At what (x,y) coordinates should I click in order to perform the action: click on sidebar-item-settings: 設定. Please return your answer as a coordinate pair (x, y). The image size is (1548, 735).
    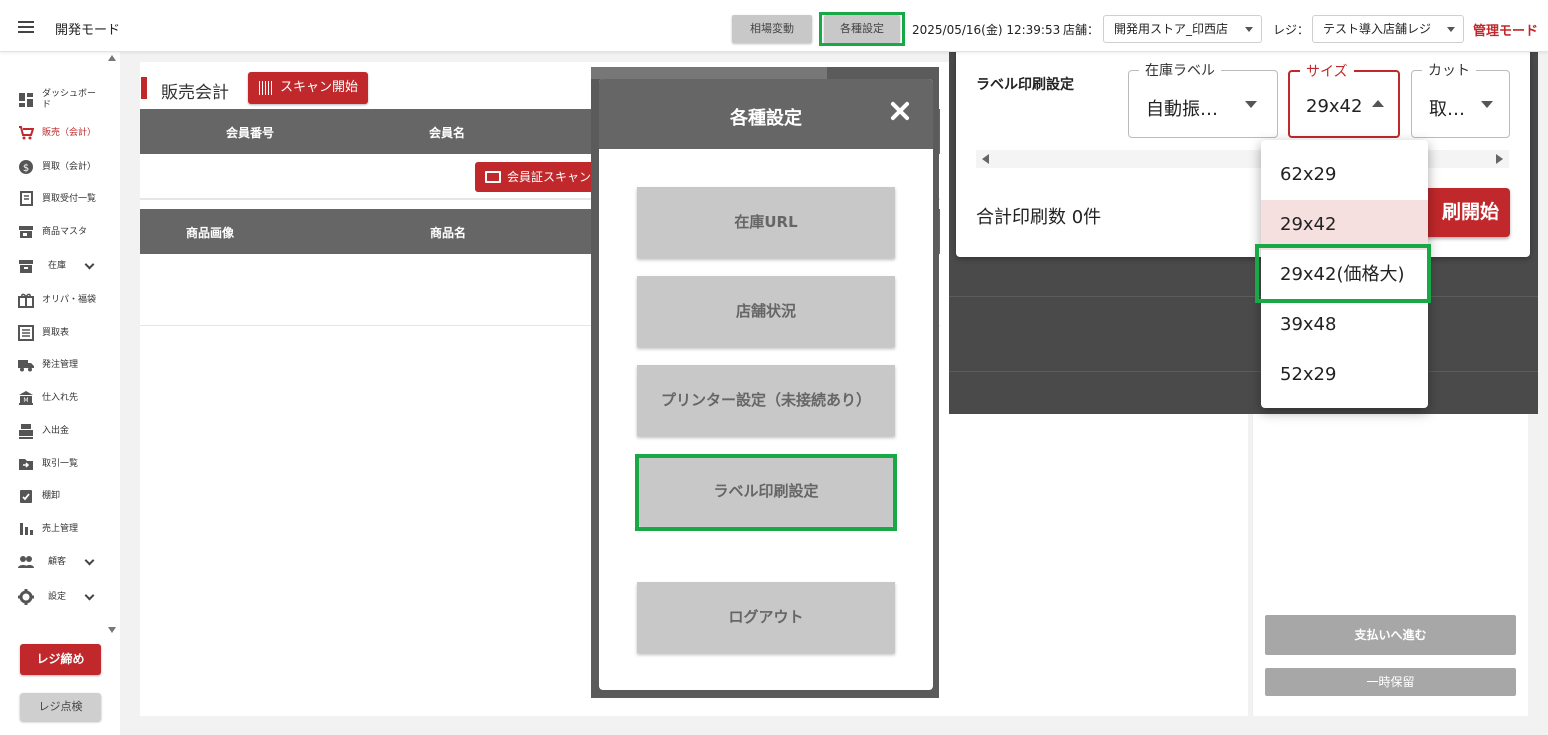
    Looking at the image, I should click on (66, 597).